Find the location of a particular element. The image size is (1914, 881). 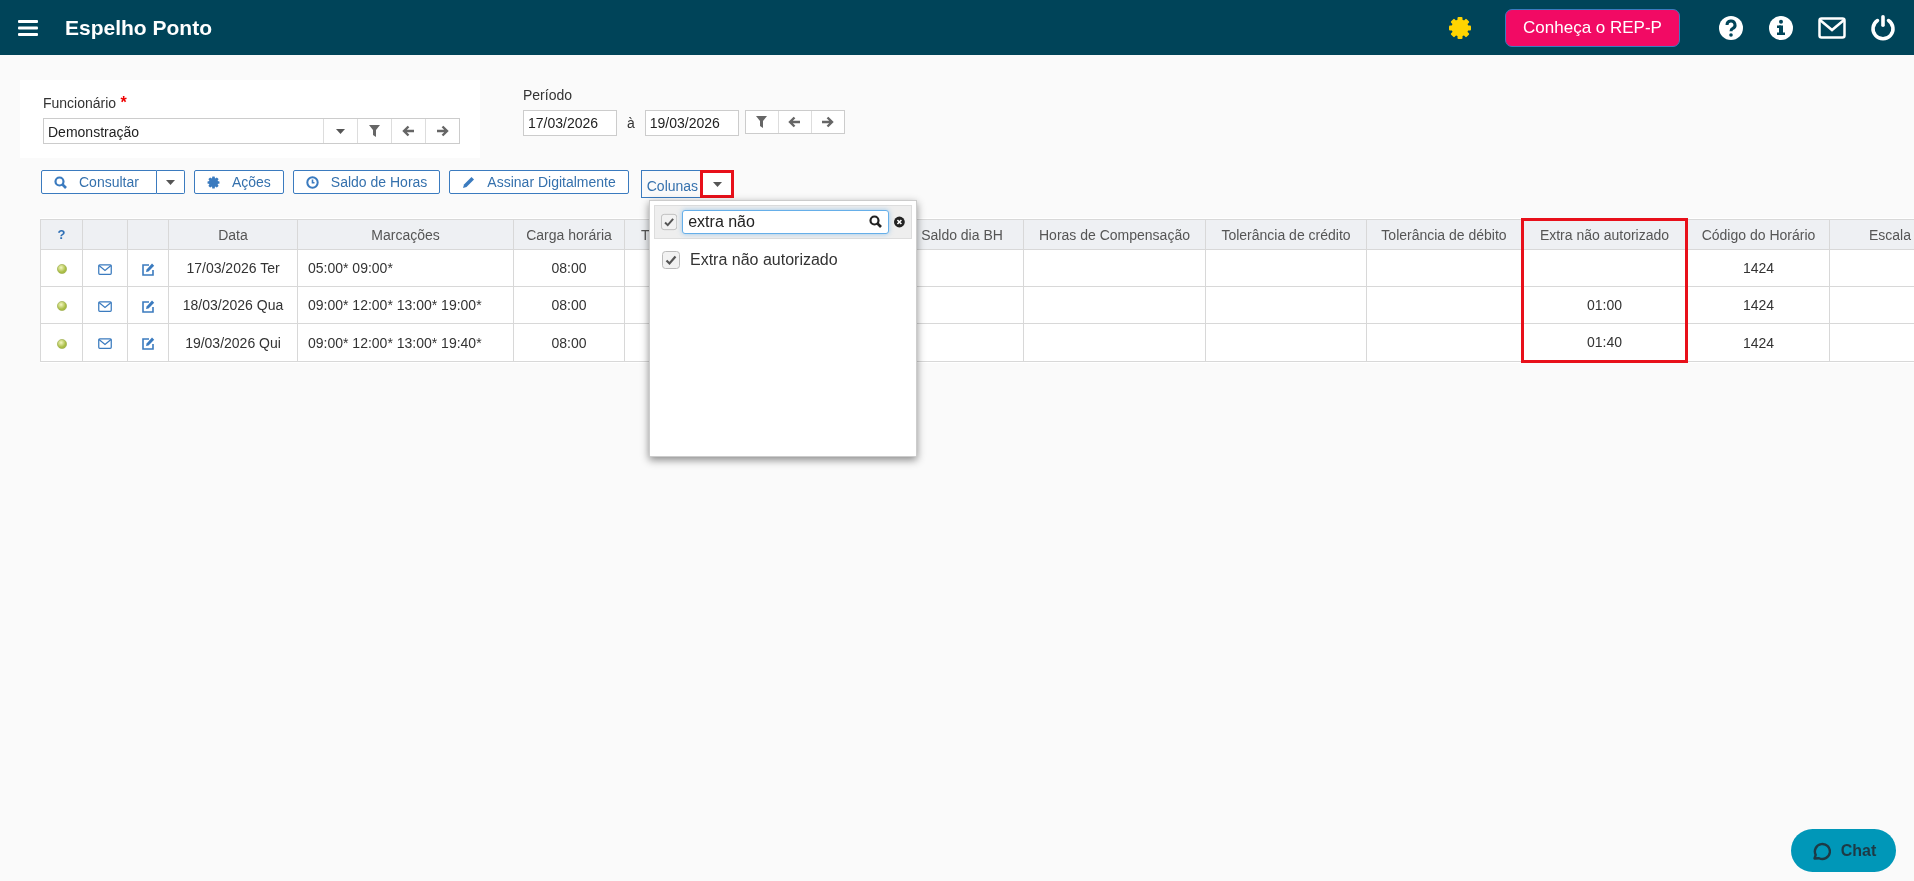

columns-dropdown-button is located at coordinates (717, 184).